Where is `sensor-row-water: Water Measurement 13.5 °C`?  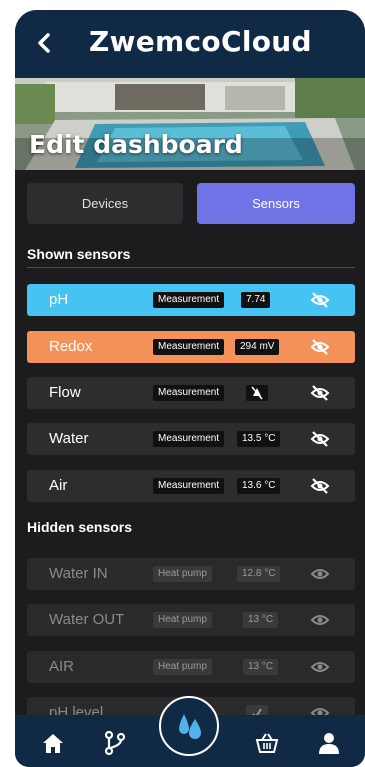
sensor-row-water: Water Measurement 13.5 °C is located at coordinates (191, 439).